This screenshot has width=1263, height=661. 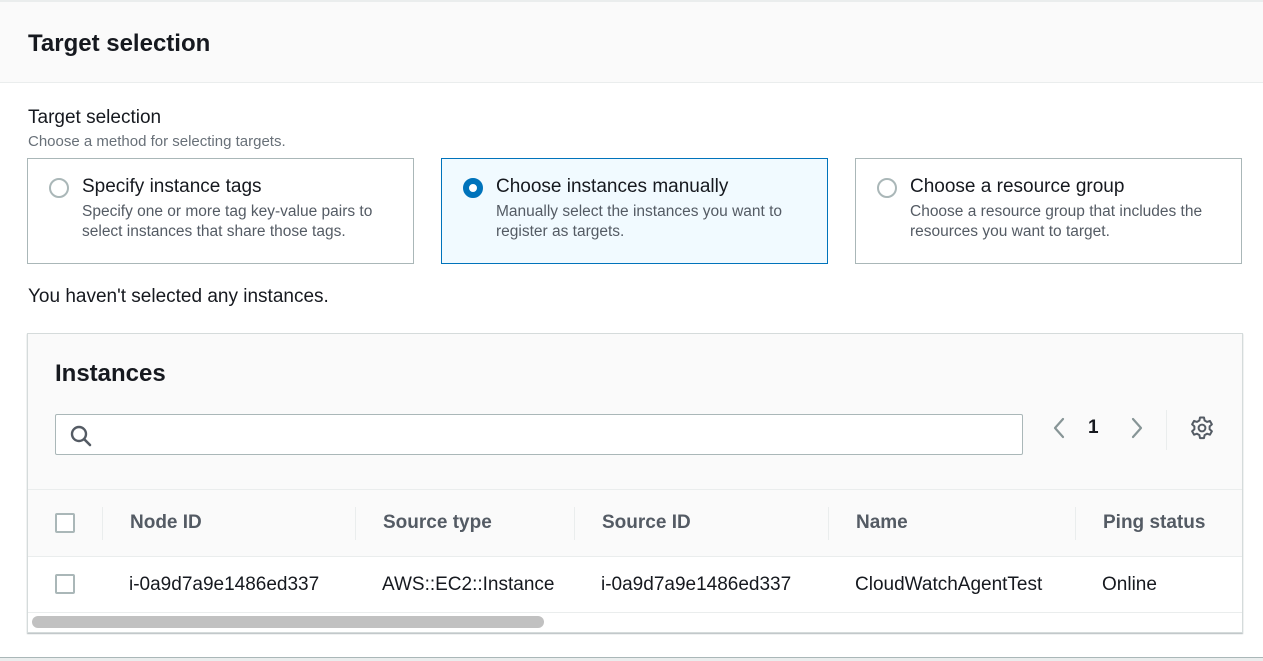 I want to click on selection-notice: You haven't selected any instances., so click(x=178, y=296).